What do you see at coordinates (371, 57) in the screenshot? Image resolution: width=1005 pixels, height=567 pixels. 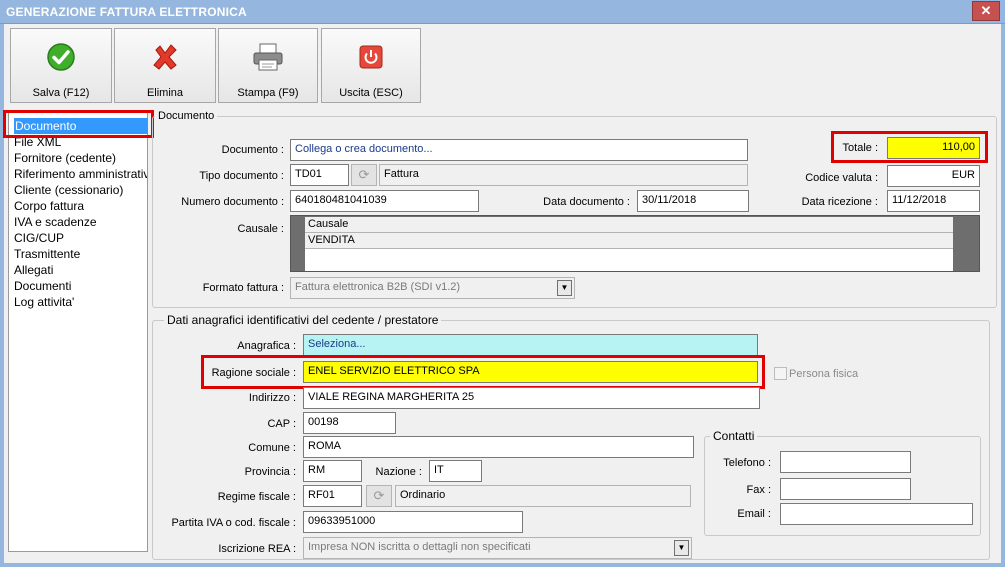 I see `power-icon` at bounding box center [371, 57].